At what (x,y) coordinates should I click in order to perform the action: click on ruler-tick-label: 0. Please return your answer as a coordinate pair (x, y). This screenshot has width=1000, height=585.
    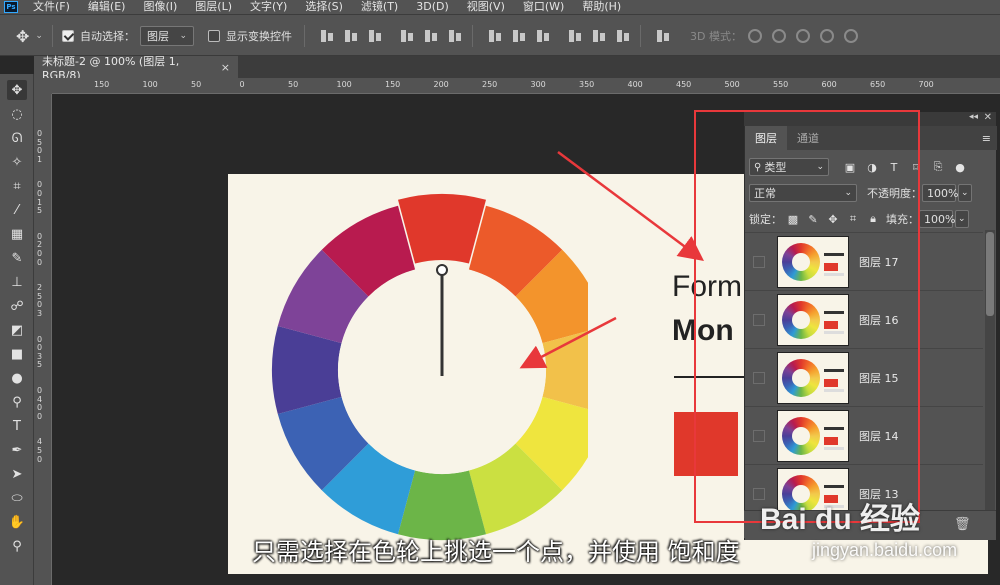
    Looking at the image, I should click on (40, 348).